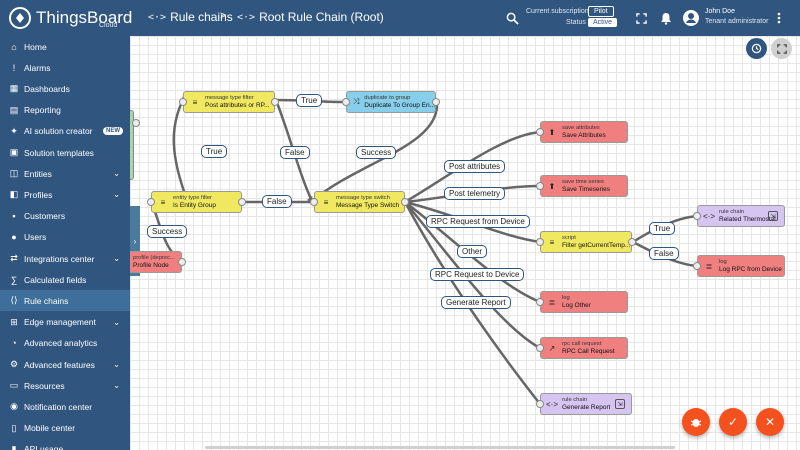 Image resolution: width=800 pixels, height=450 pixels. Describe the element at coordinates (65, 301) in the screenshot. I see `sidebar-item-rule-chains: ⟨⟩ Rule chains` at that location.